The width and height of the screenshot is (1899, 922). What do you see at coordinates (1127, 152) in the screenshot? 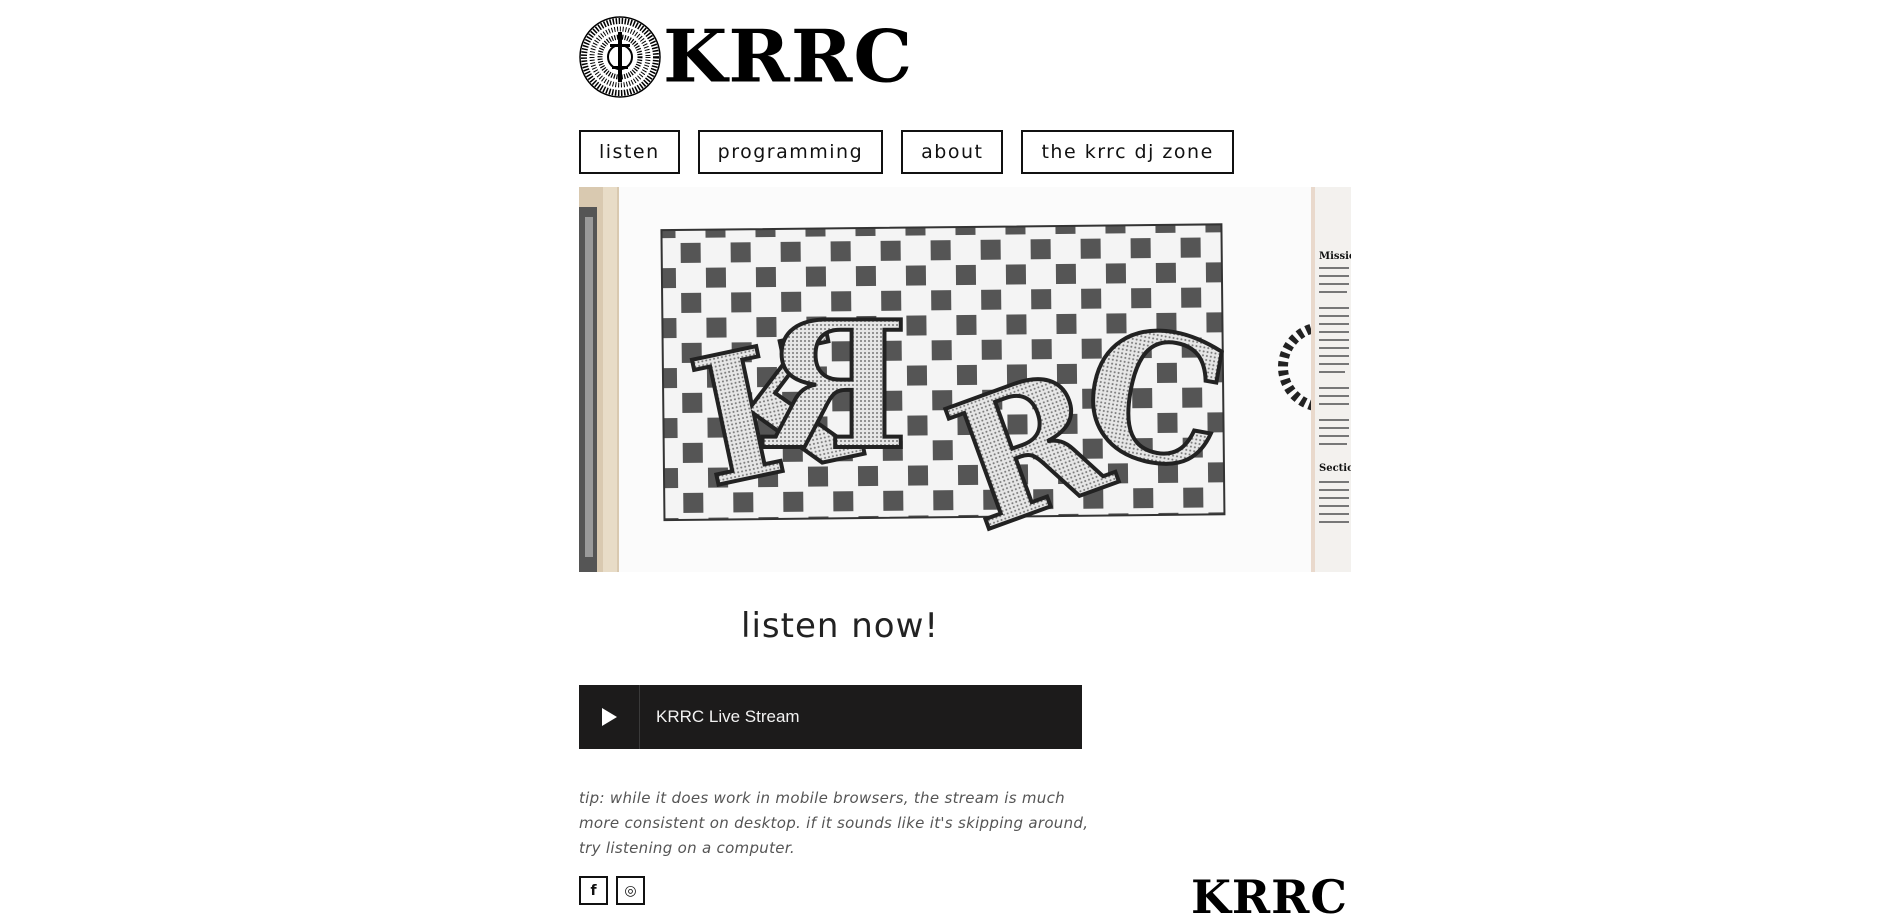
I see `nav-dj-zone: the krrc dj zone` at bounding box center [1127, 152].